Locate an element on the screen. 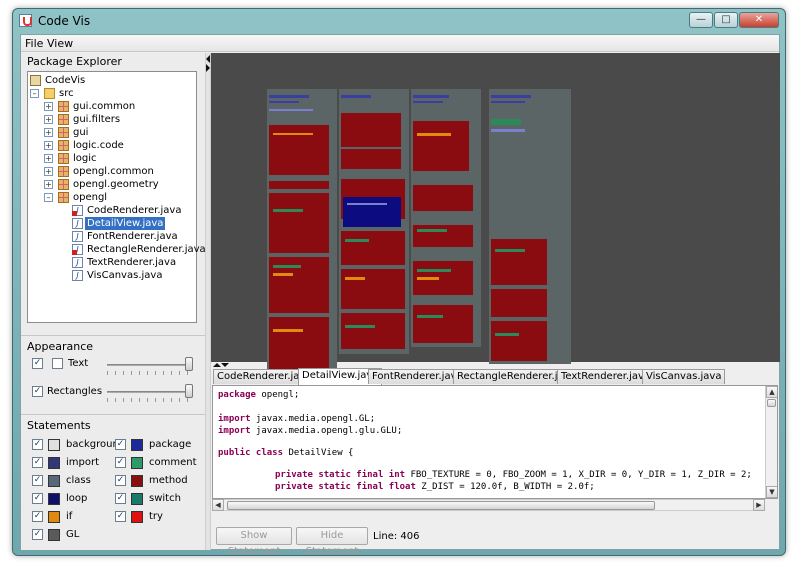  appearance-title: Appearance is located at coordinates (60, 346).